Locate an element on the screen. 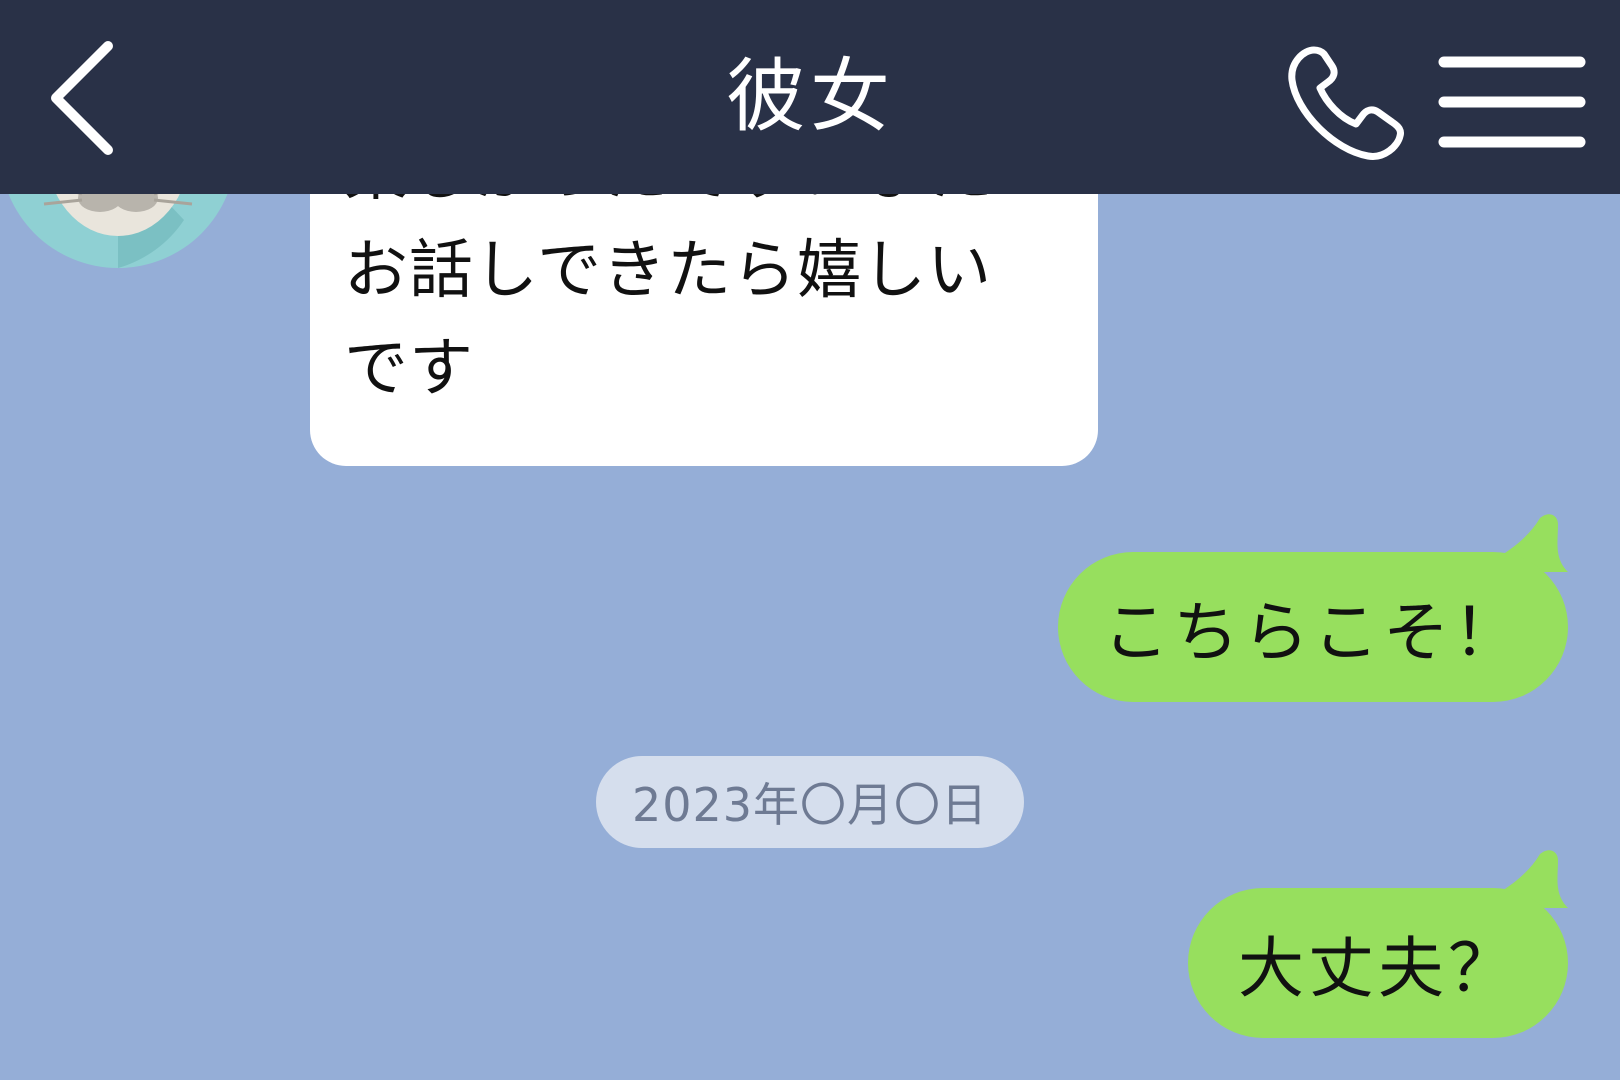  sent-message-2-text: 大丈夫？ is located at coordinates (1378, 963).